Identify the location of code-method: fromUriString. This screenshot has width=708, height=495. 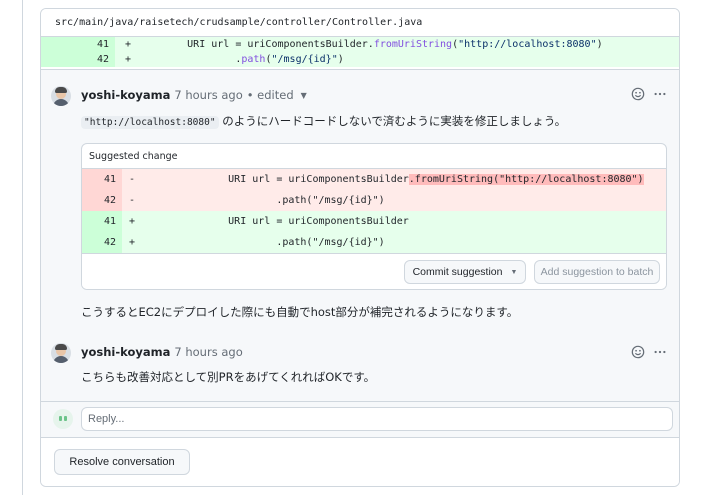
(413, 44).